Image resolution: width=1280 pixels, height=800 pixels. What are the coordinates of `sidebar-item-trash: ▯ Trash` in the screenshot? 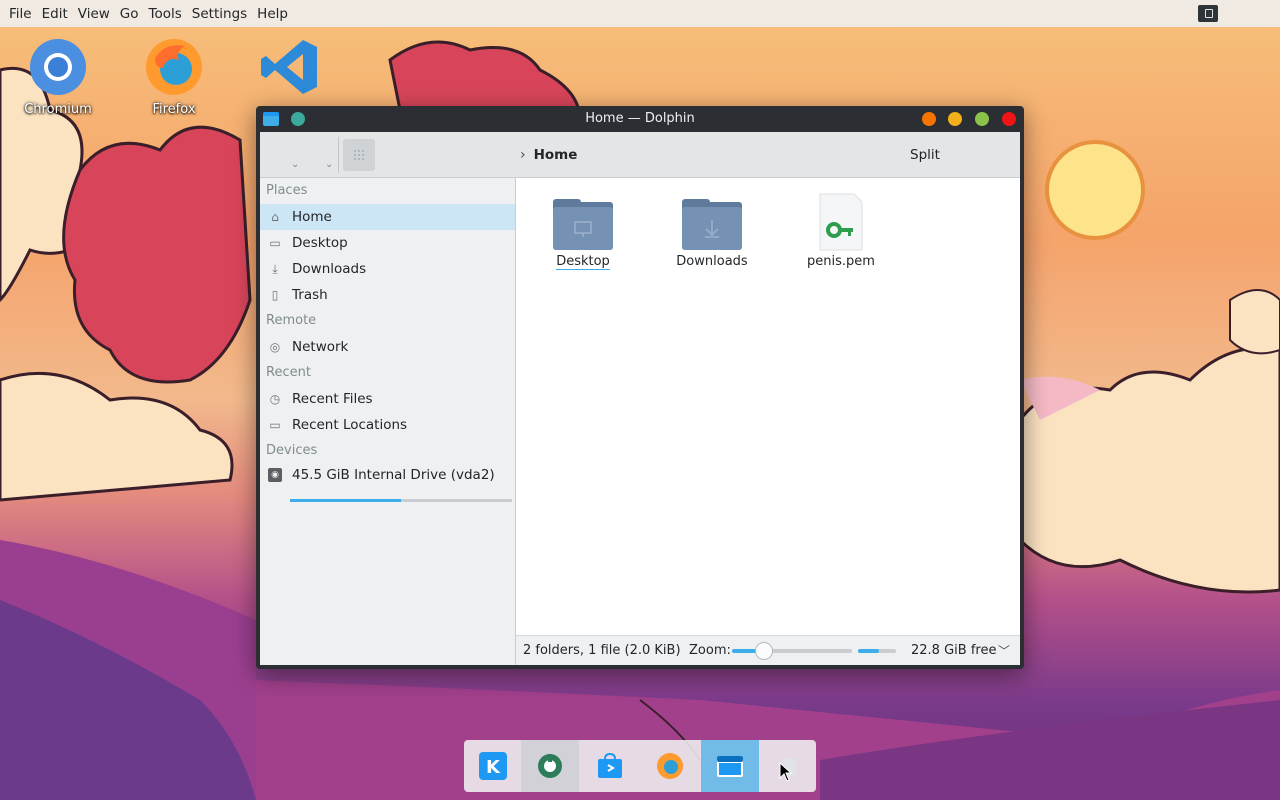 It's located at (387, 295).